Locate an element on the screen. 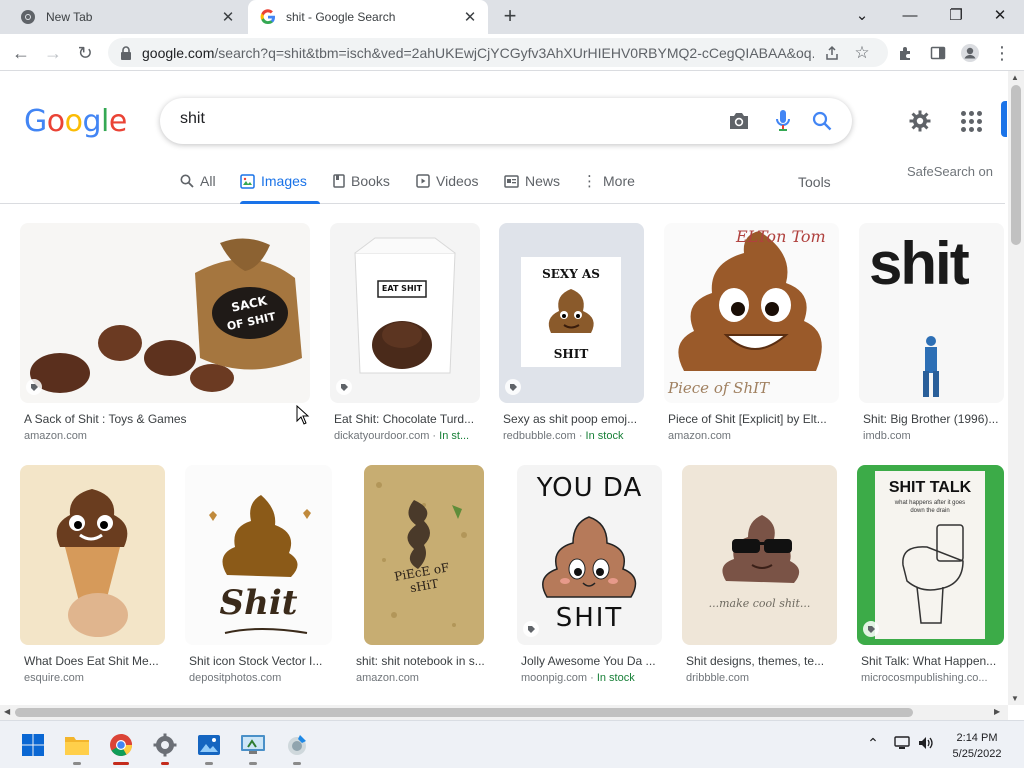 This screenshot has width=1024, height=768. volume-icon is located at coordinates (926, 743).